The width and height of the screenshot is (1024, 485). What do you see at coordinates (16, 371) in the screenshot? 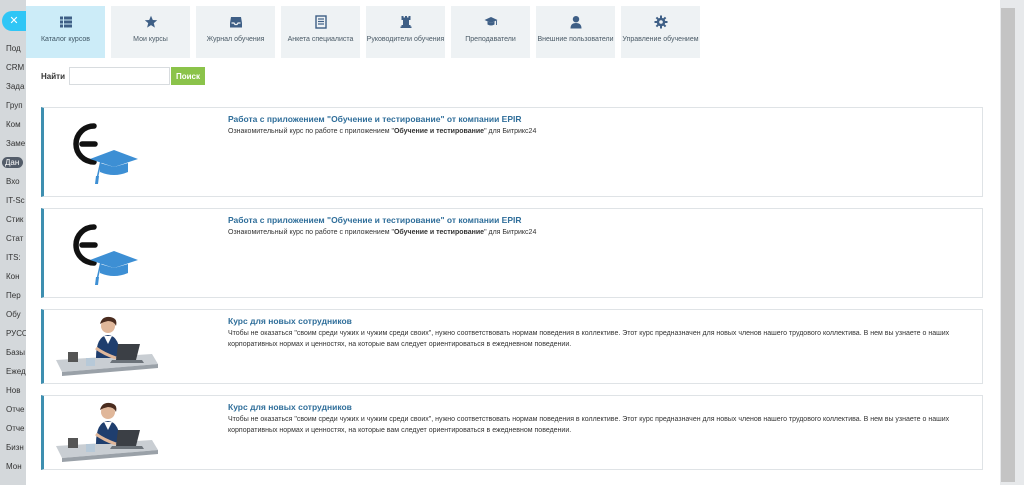
I see `left-menu-item: Ежед` at bounding box center [16, 371].